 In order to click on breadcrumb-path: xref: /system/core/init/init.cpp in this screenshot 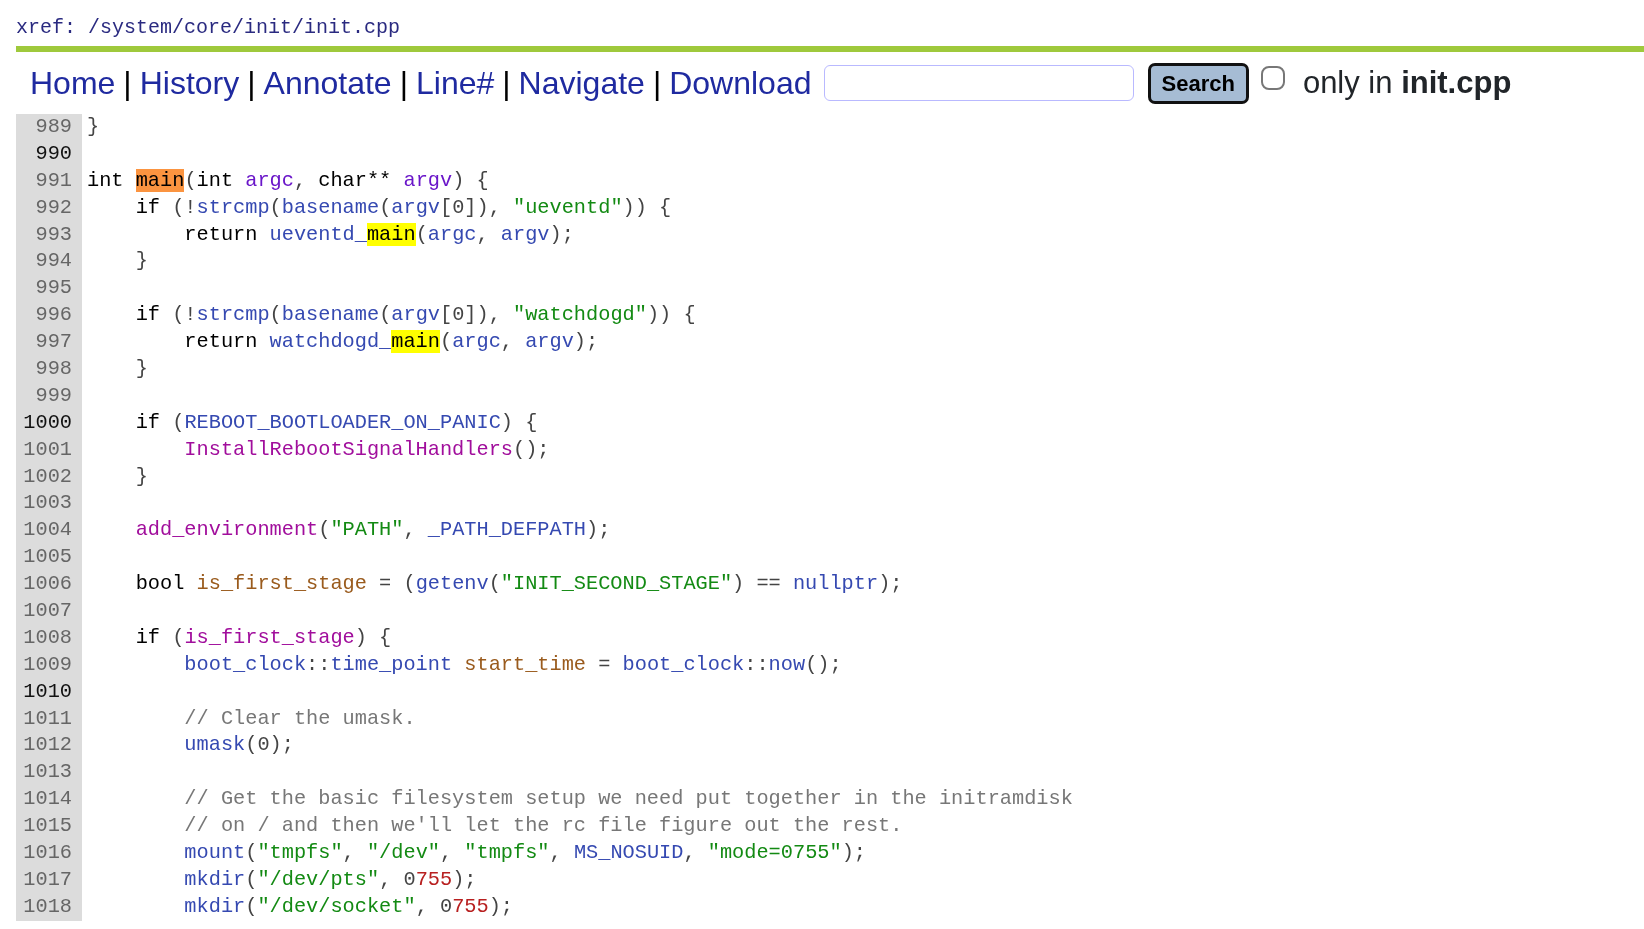, I will do `click(208, 28)`.